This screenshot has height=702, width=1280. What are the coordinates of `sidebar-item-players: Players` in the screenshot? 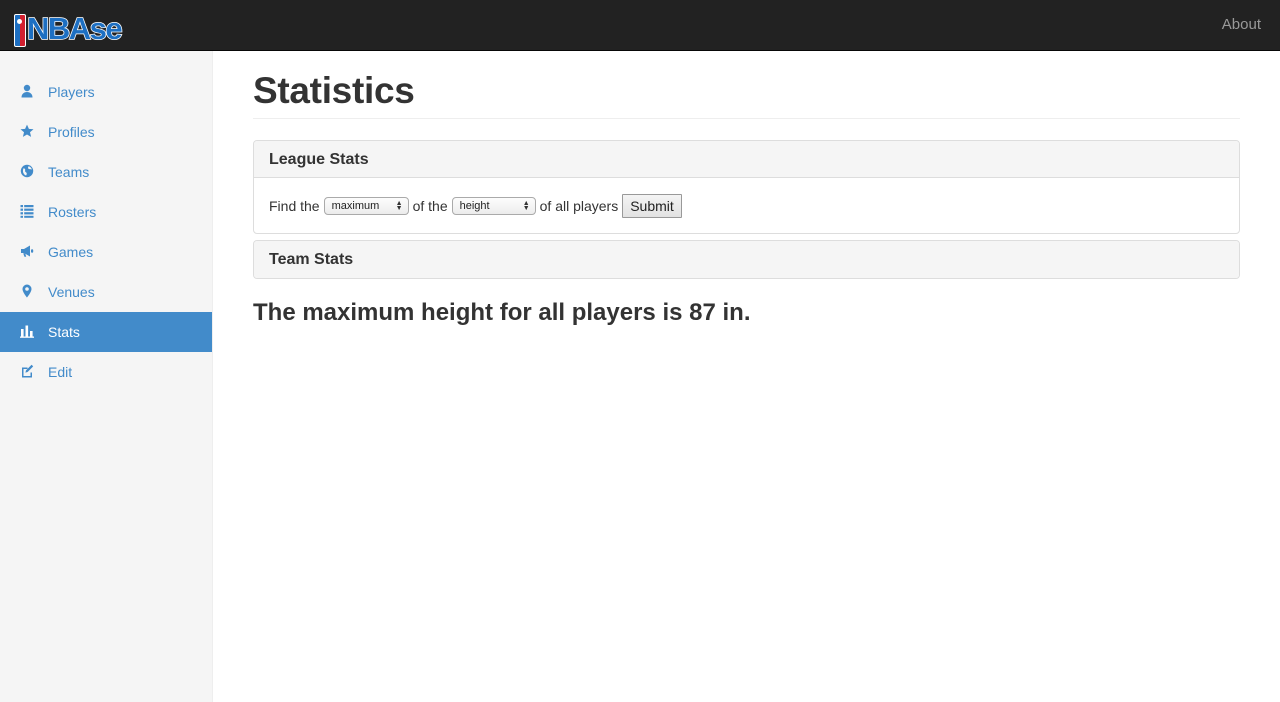 It's located at (106, 92).